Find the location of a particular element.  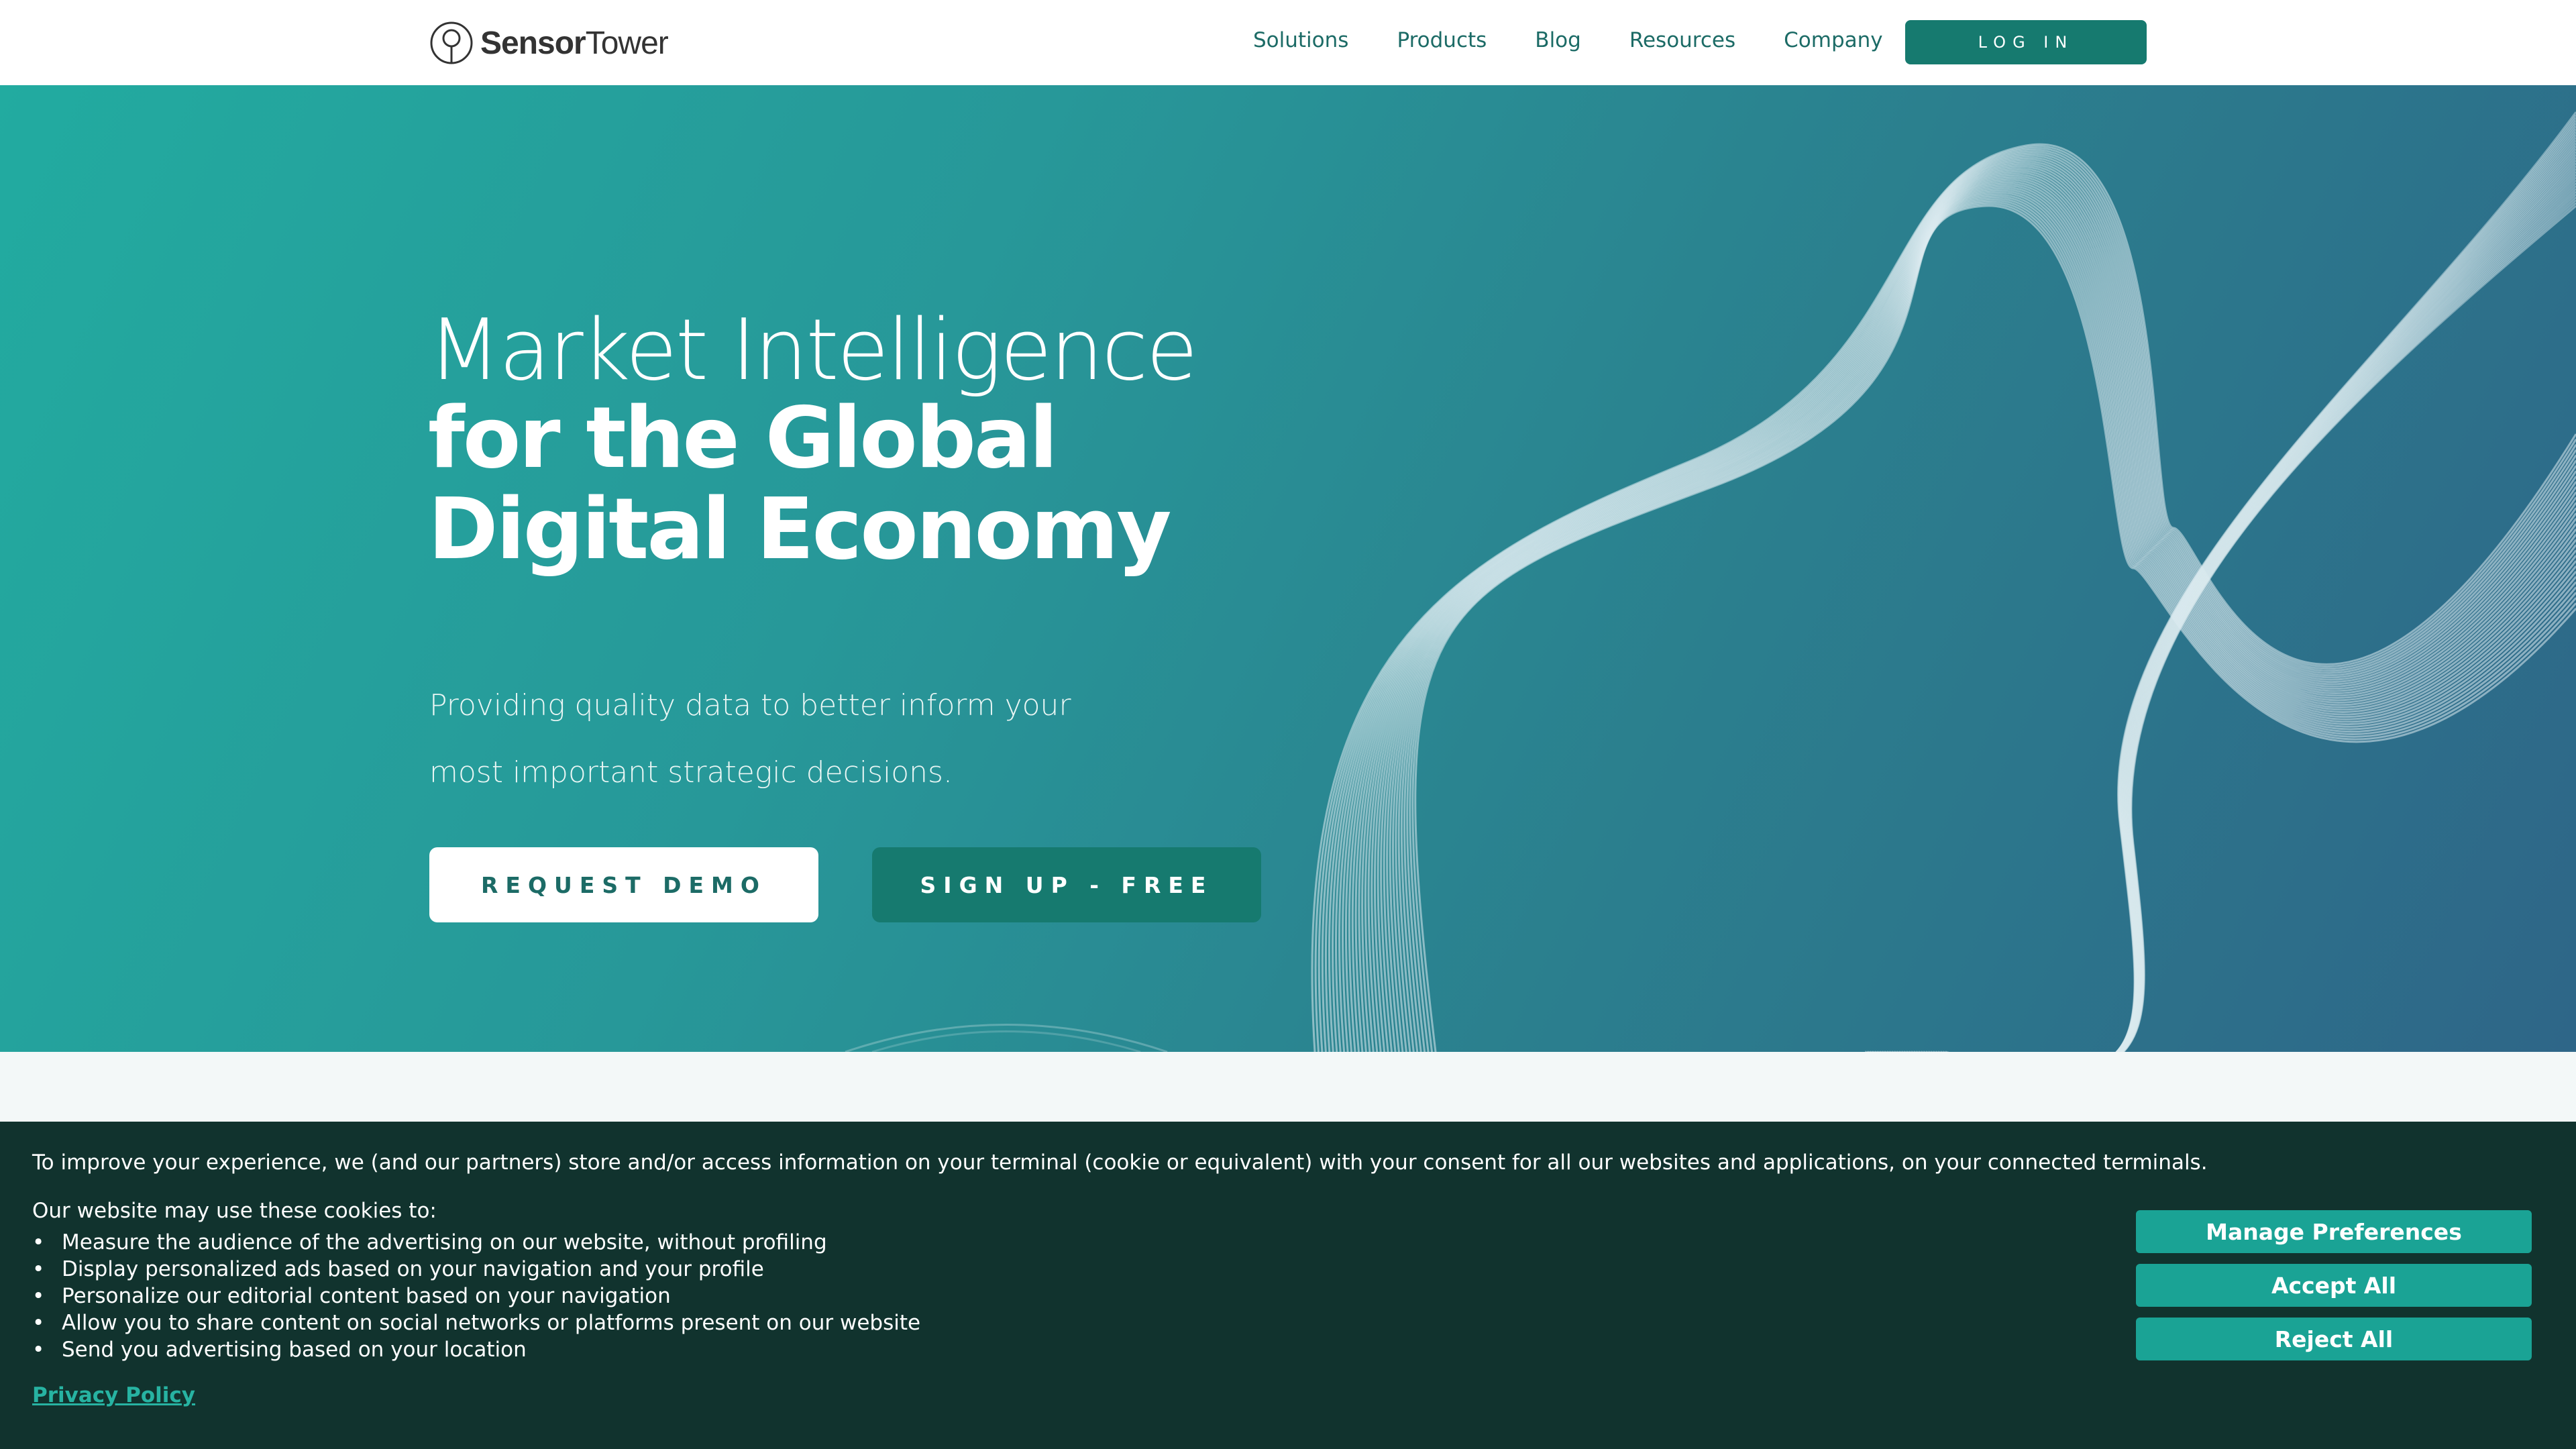

accept-all-button: Accept All is located at coordinates (2334, 1285).